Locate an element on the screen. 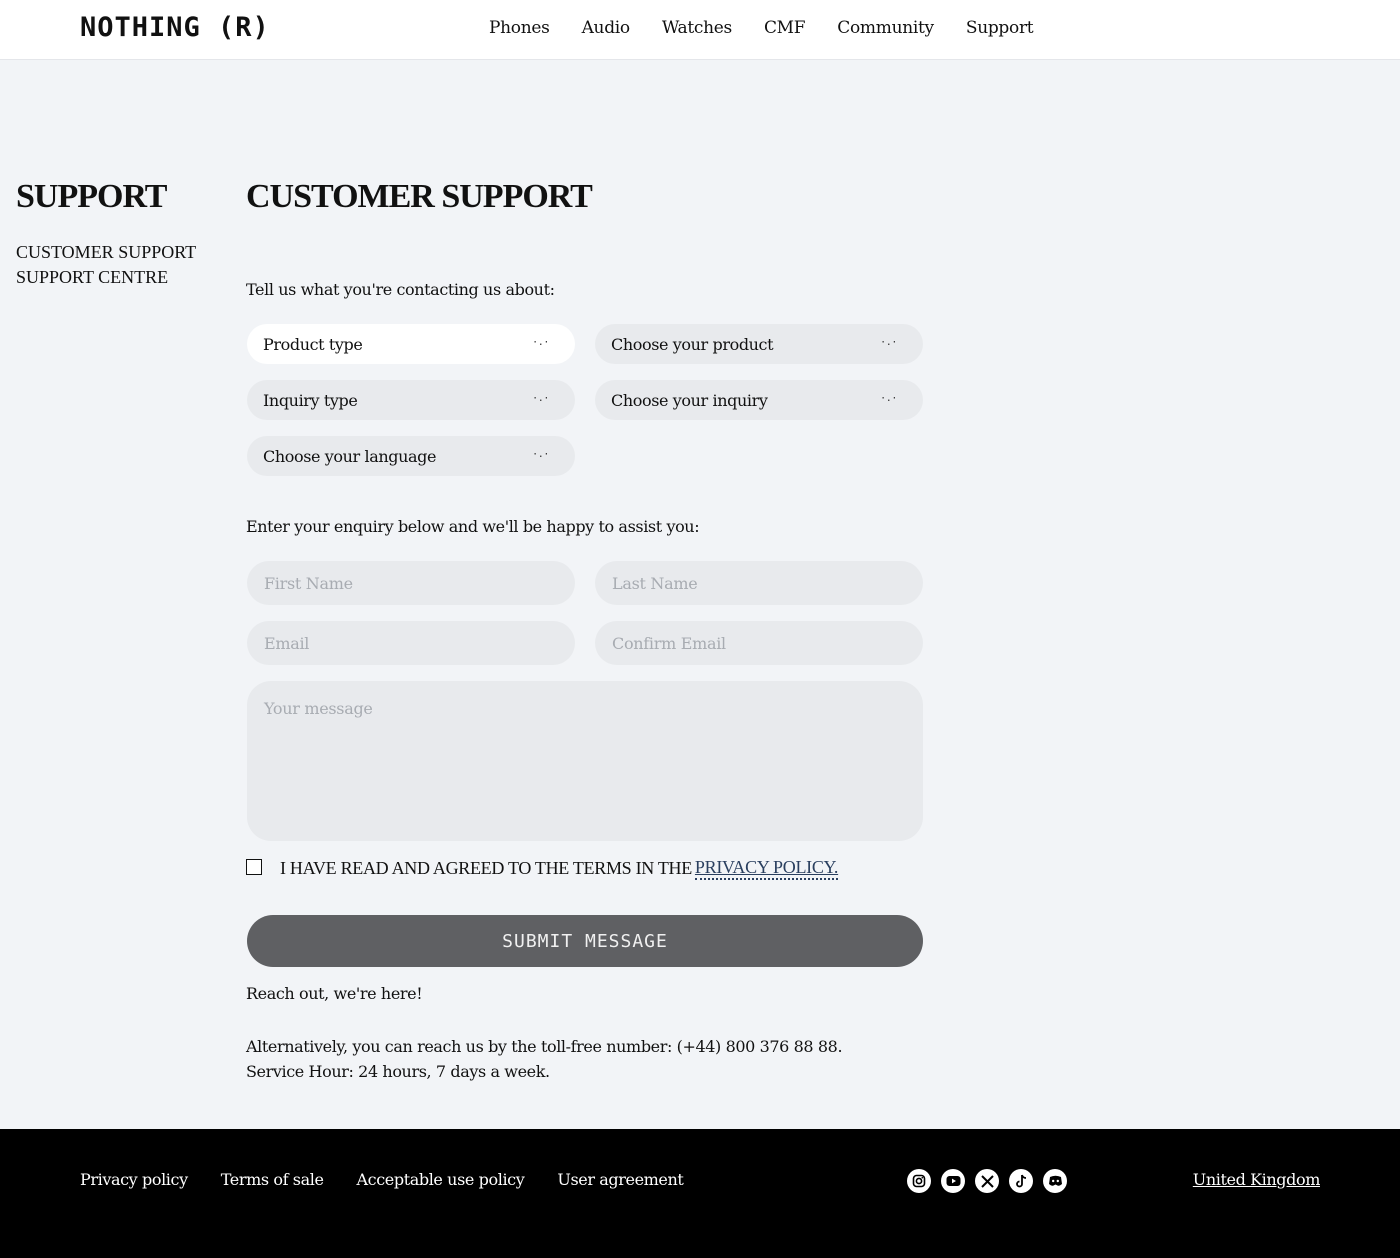 The height and width of the screenshot is (1258, 1400). first-name-placeholder: First Name is located at coordinates (308, 583).